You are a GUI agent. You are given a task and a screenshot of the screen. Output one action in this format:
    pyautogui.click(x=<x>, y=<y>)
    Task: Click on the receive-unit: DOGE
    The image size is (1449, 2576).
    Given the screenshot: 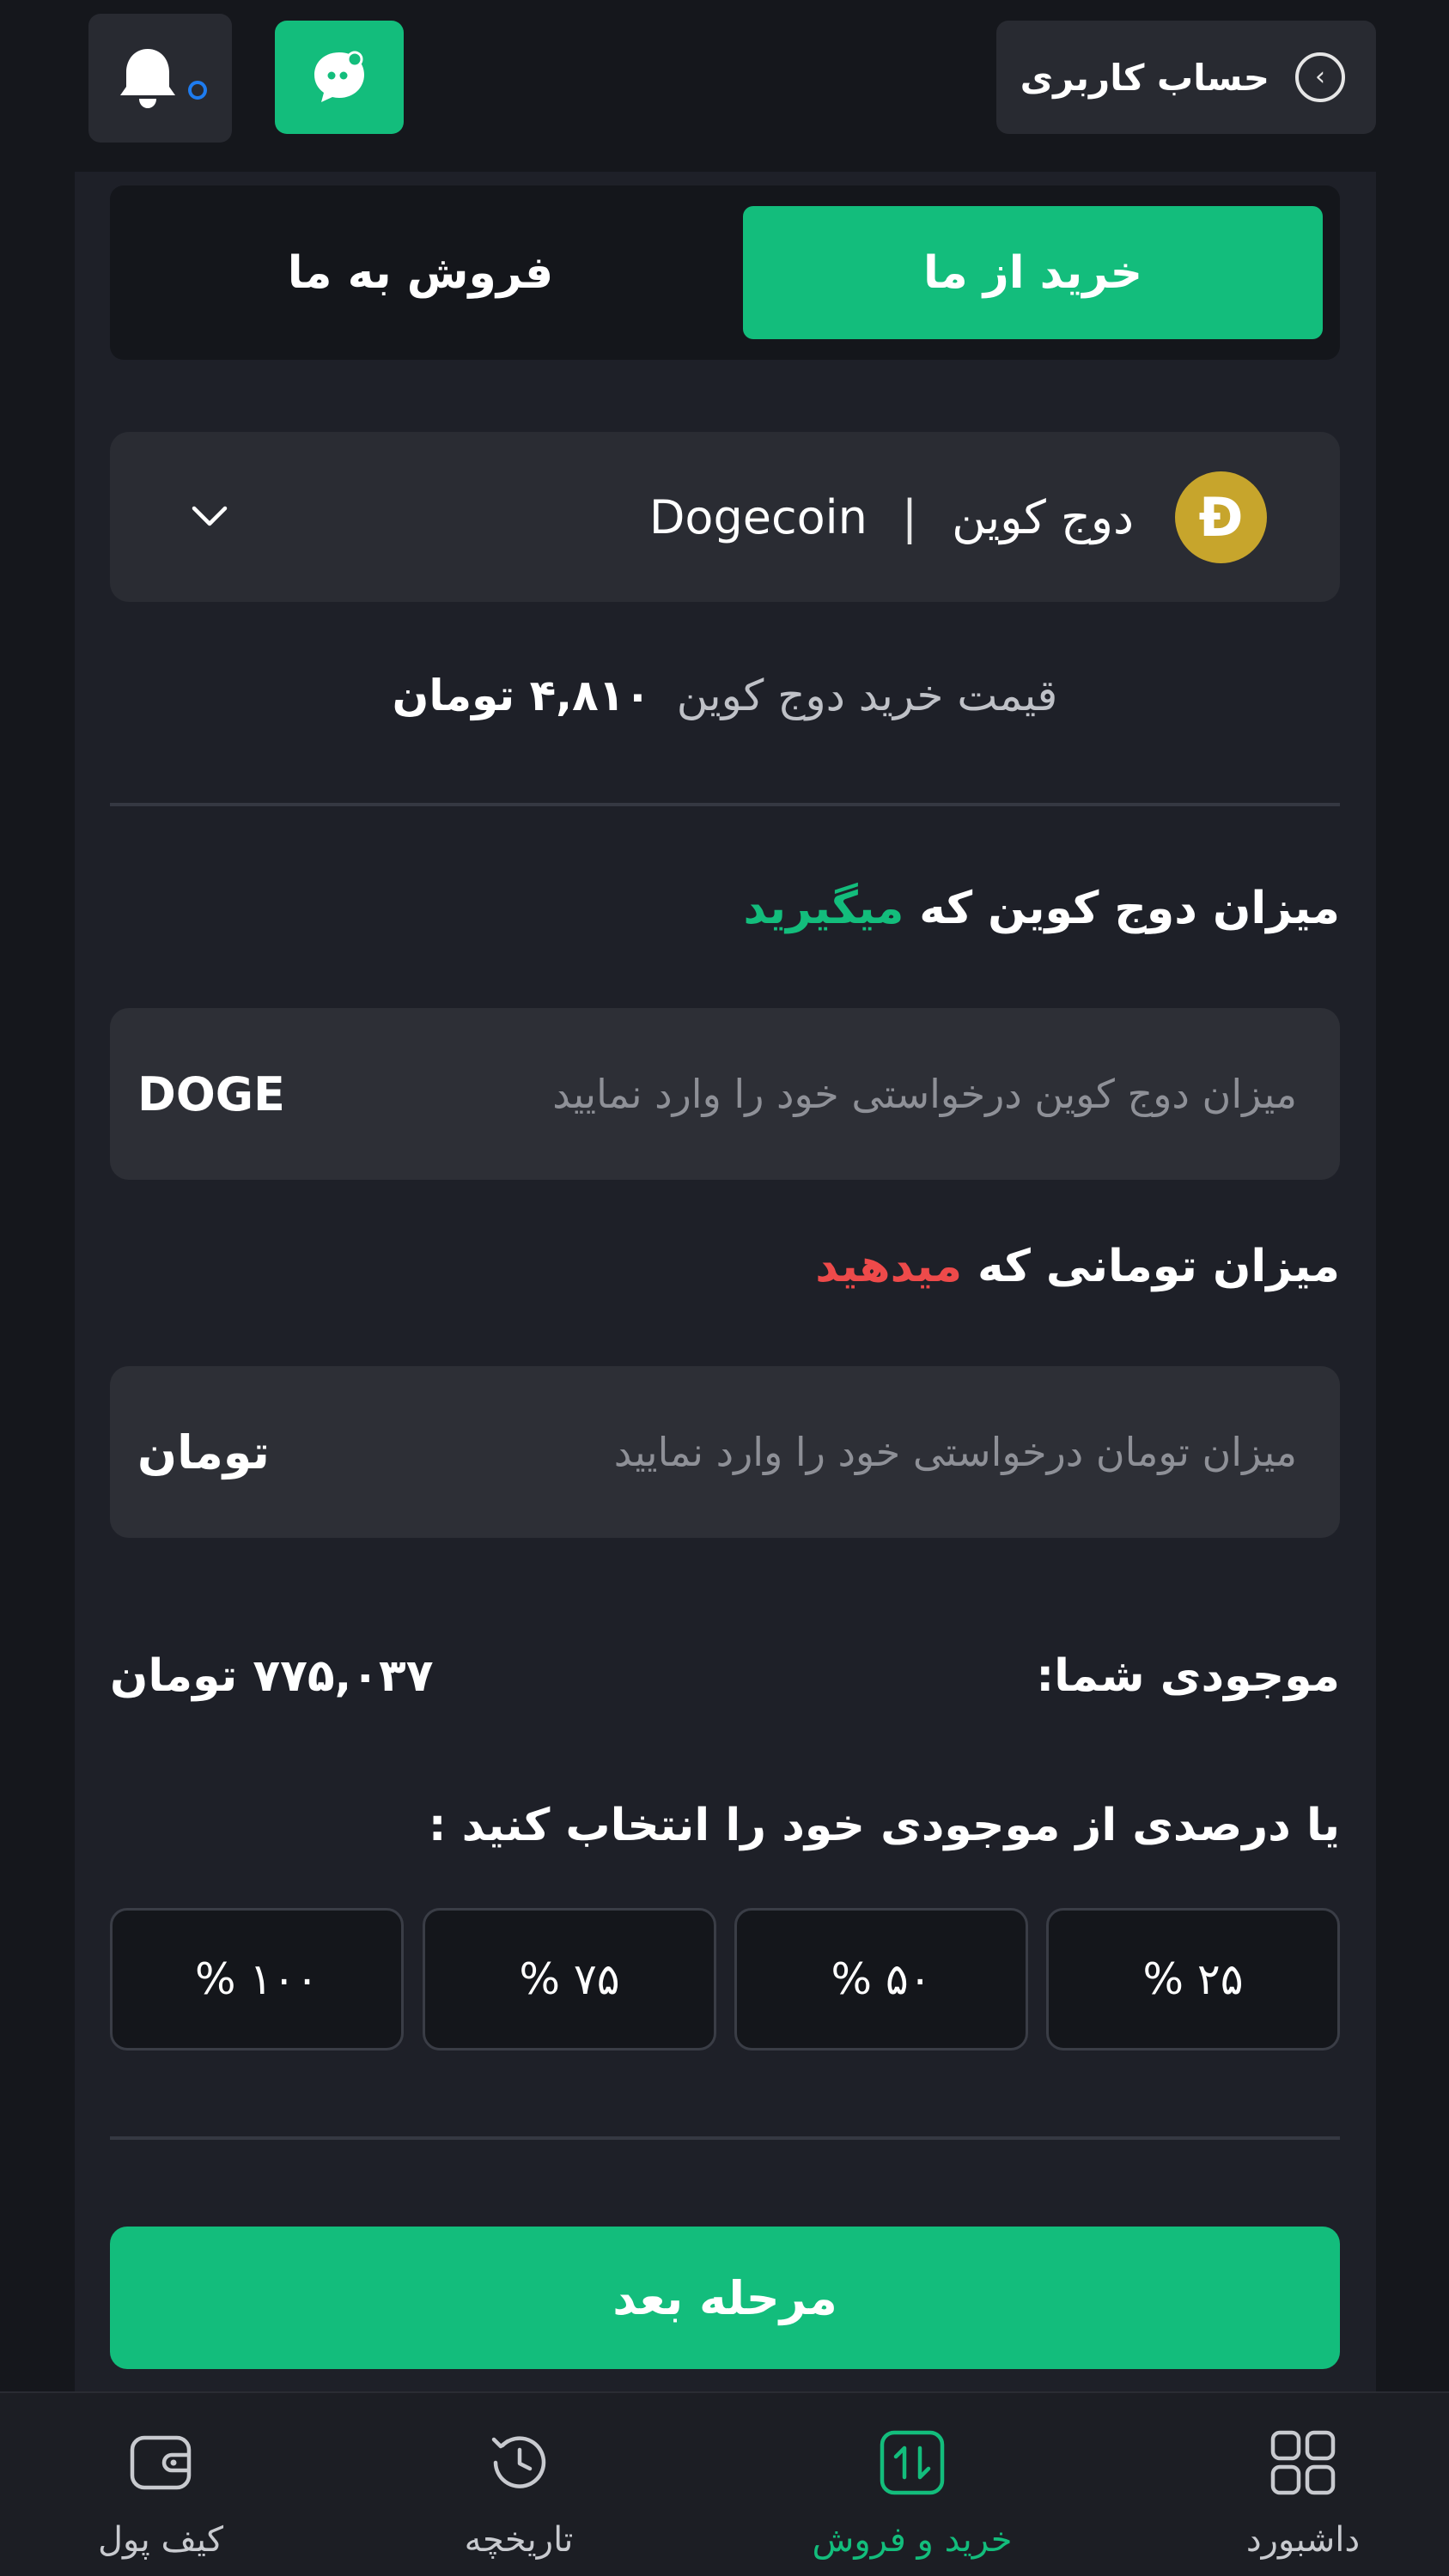 What is the action you would take?
    pyautogui.click(x=211, y=1093)
    